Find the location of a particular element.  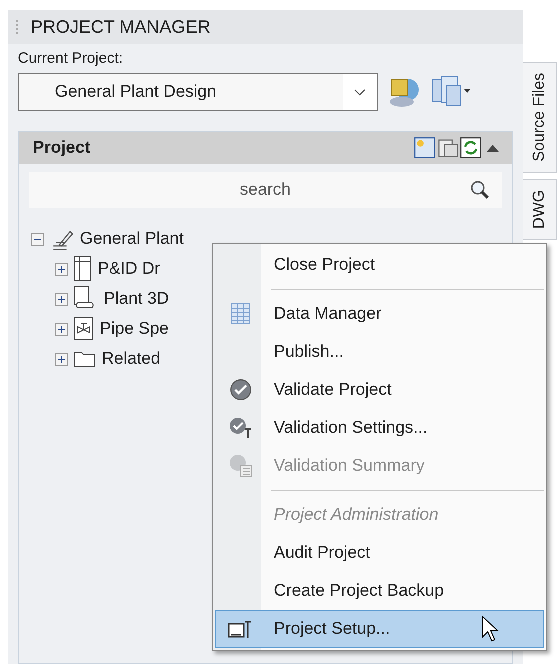

side-tab: Source Files is located at coordinates (540, 117).